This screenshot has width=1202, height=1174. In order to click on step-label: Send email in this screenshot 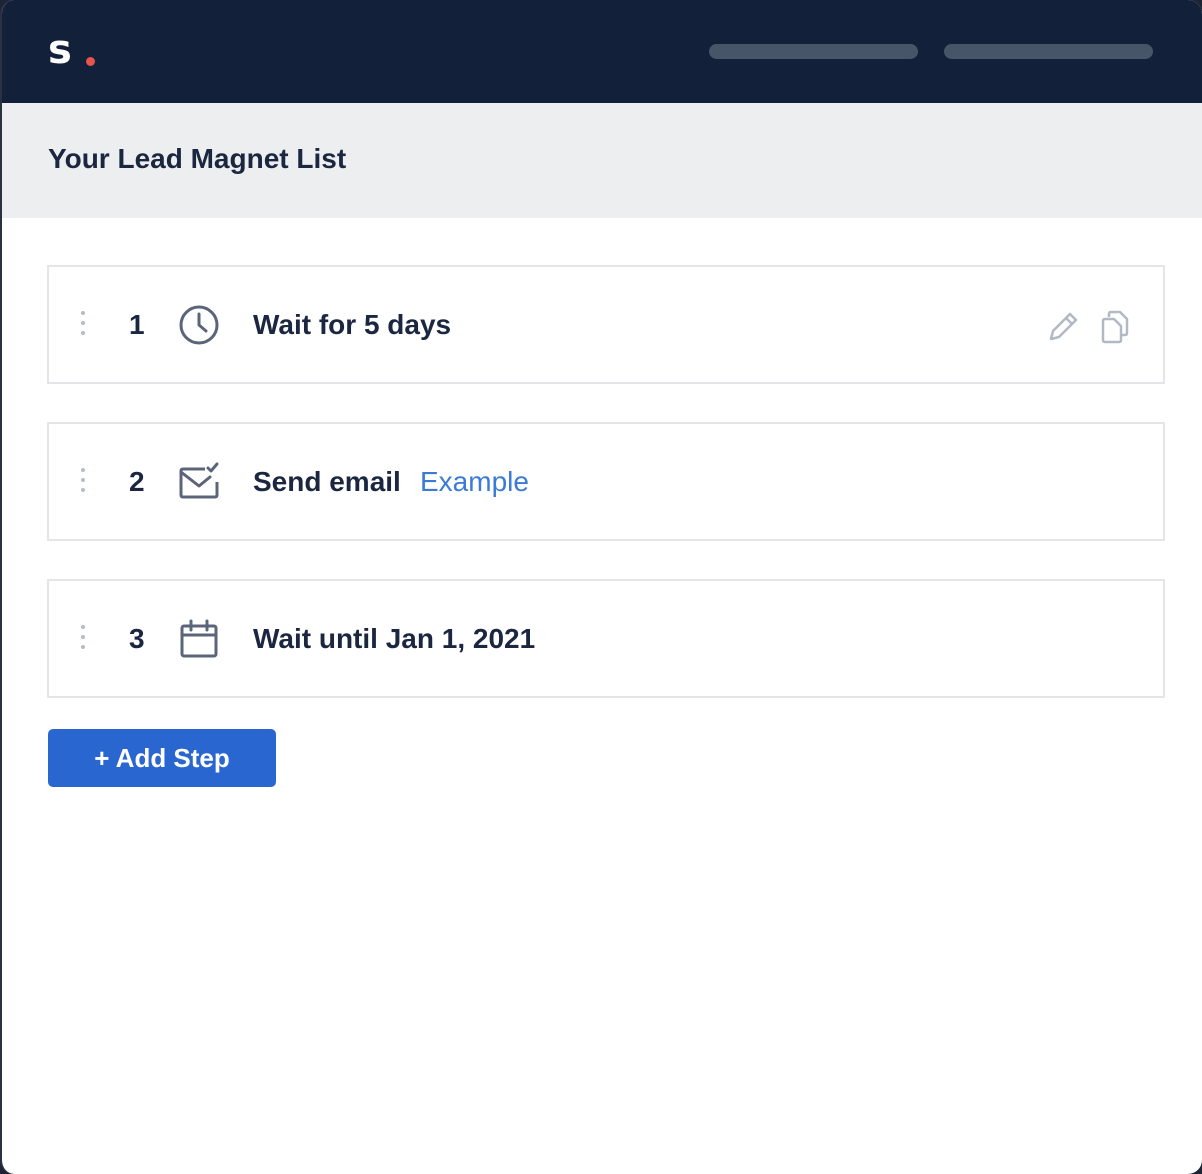, I will do `click(327, 481)`.